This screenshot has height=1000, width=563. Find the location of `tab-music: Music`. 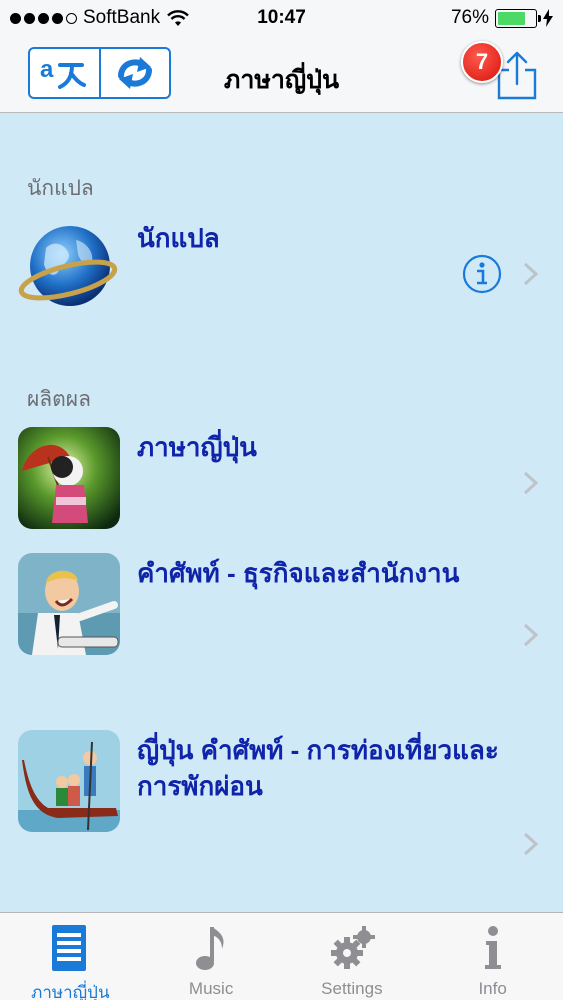

tab-music: Music is located at coordinates (211, 956).